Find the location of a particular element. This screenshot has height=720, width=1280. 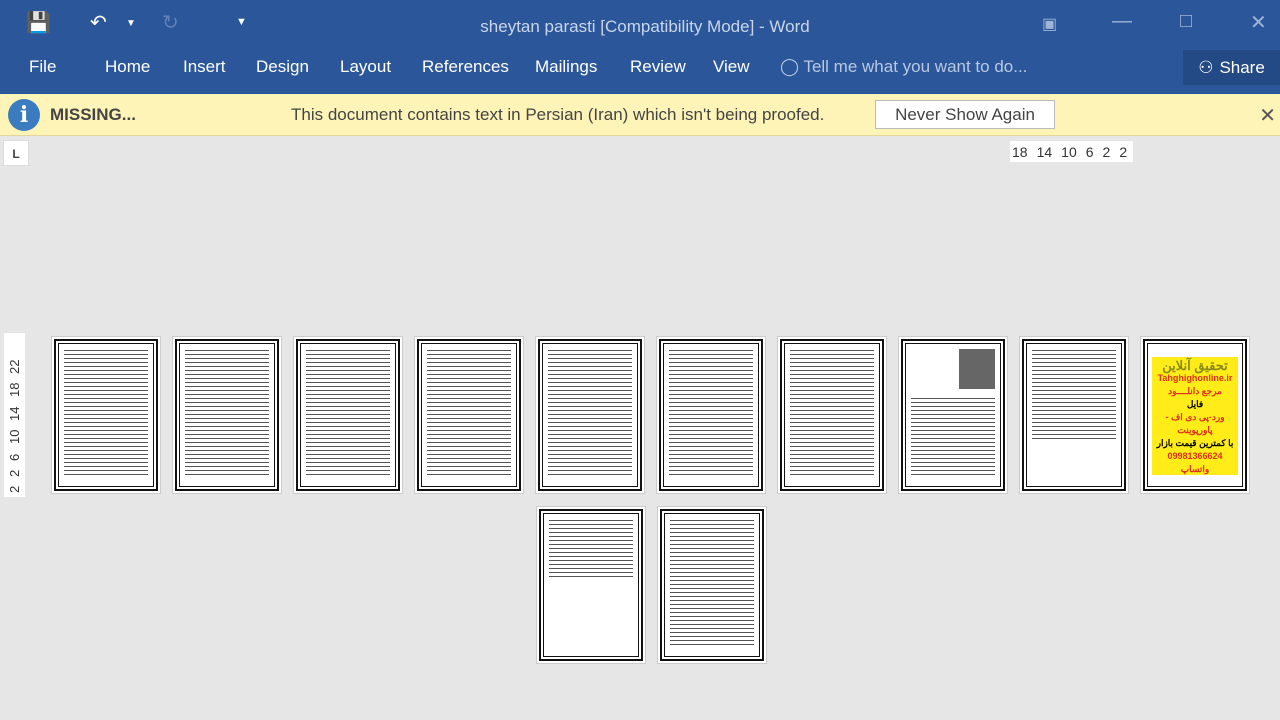

share-button: ⚇ Share is located at coordinates (1231, 67).